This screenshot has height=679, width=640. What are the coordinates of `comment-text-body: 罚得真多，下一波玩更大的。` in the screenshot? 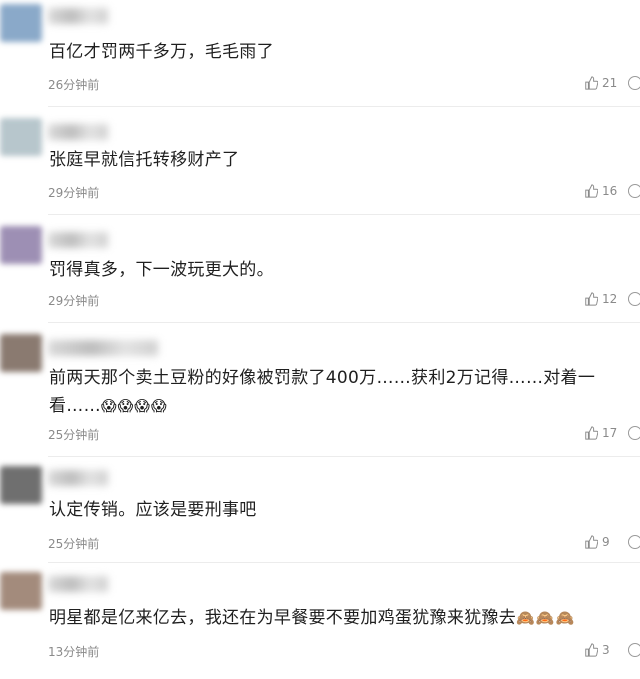 It's located at (161, 270).